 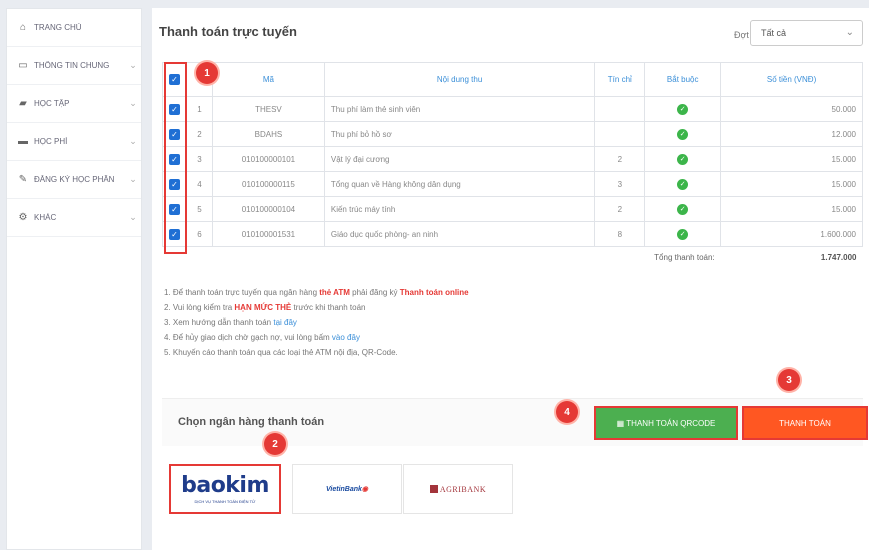 I want to click on row-credits: 8, so click(x=620, y=234).